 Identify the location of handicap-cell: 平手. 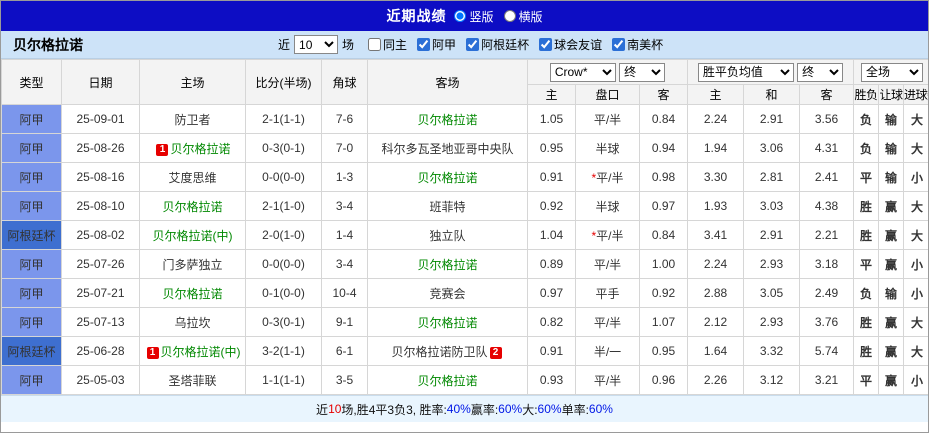
(607, 293).